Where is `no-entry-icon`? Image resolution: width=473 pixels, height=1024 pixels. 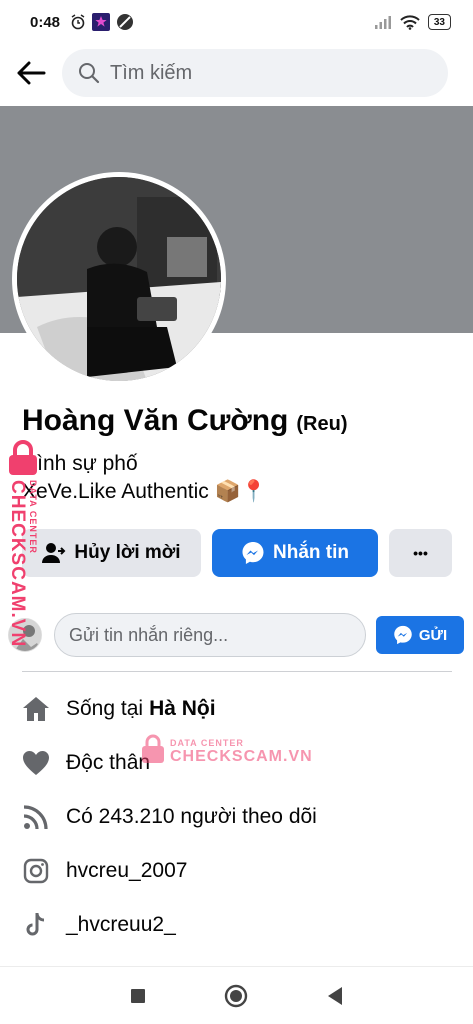 no-entry-icon is located at coordinates (125, 22).